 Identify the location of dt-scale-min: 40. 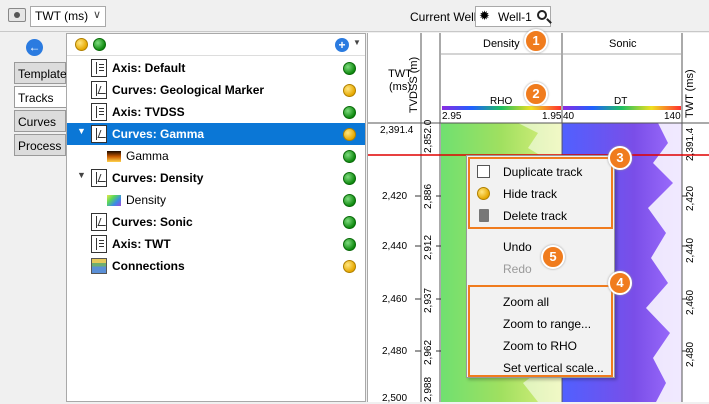
(569, 116).